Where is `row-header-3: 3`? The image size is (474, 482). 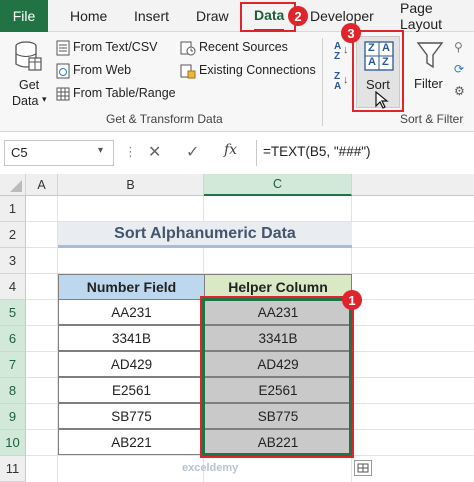
row-header-3: 3 is located at coordinates (13, 261).